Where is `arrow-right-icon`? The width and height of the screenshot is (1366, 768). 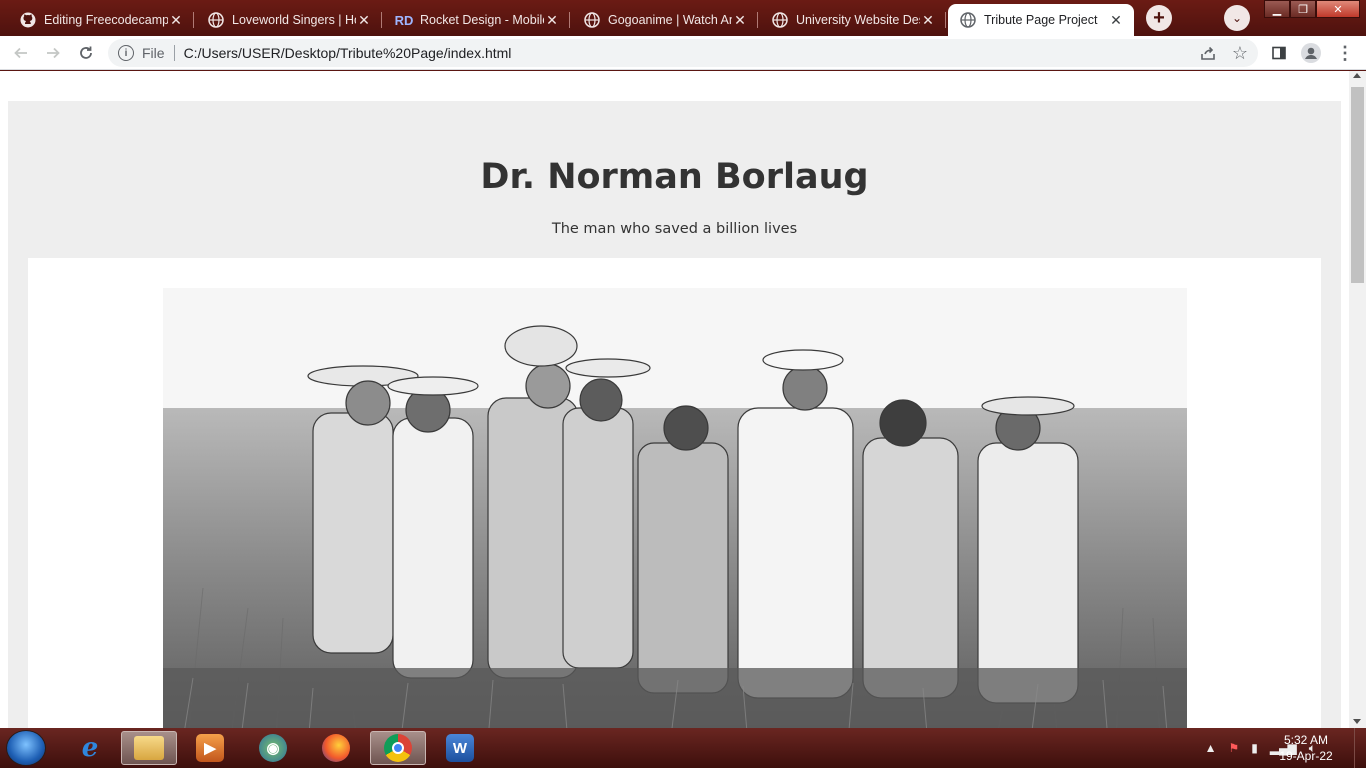
arrow-right-icon is located at coordinates (53, 53).